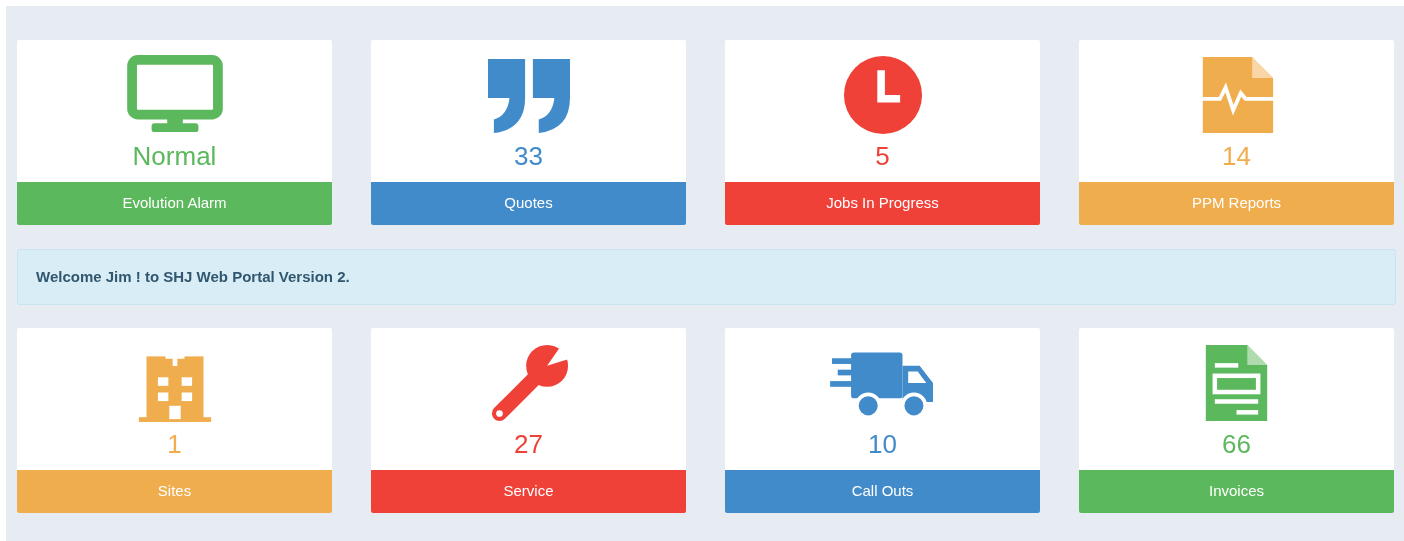 The width and height of the screenshot is (1404, 541). What do you see at coordinates (528, 491) in the screenshot?
I see `tile-footer: Service` at bounding box center [528, 491].